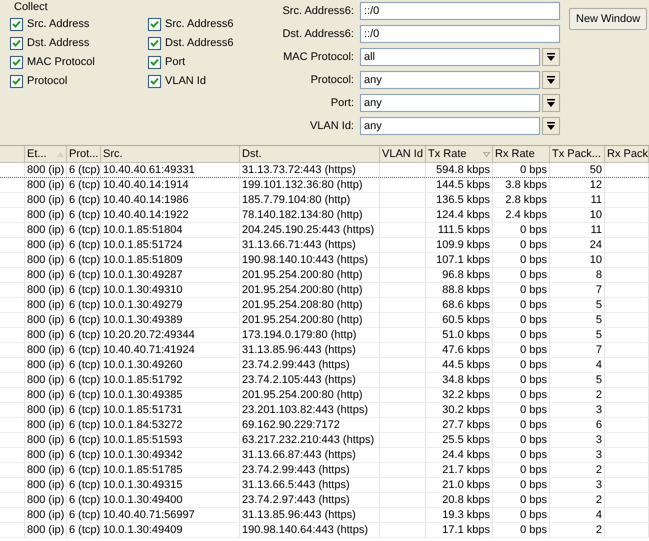 Image resolution: width=649 pixels, height=541 pixels. What do you see at coordinates (450, 57) in the screenshot?
I see `dropdown-field: all` at bounding box center [450, 57].